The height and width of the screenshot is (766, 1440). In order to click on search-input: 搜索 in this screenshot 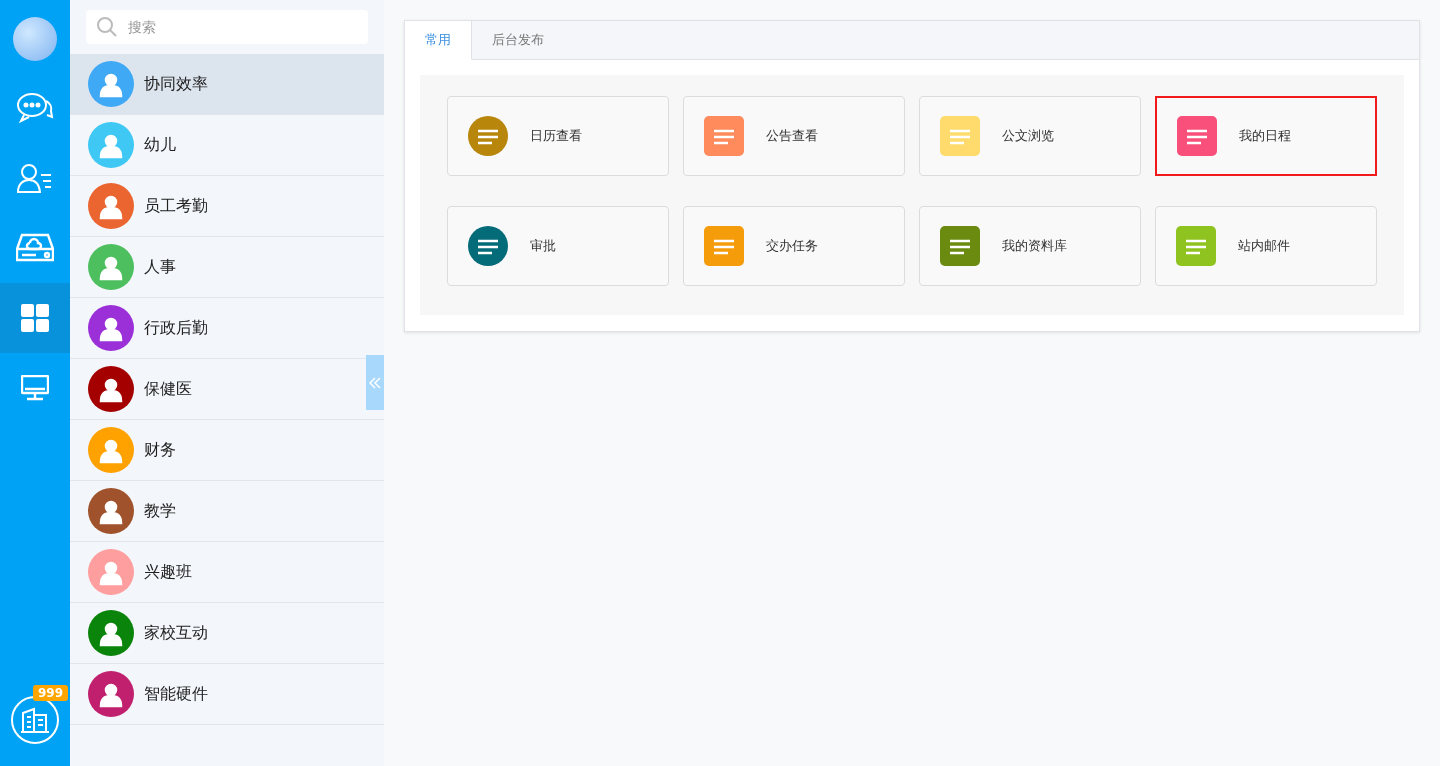, I will do `click(242, 27)`.